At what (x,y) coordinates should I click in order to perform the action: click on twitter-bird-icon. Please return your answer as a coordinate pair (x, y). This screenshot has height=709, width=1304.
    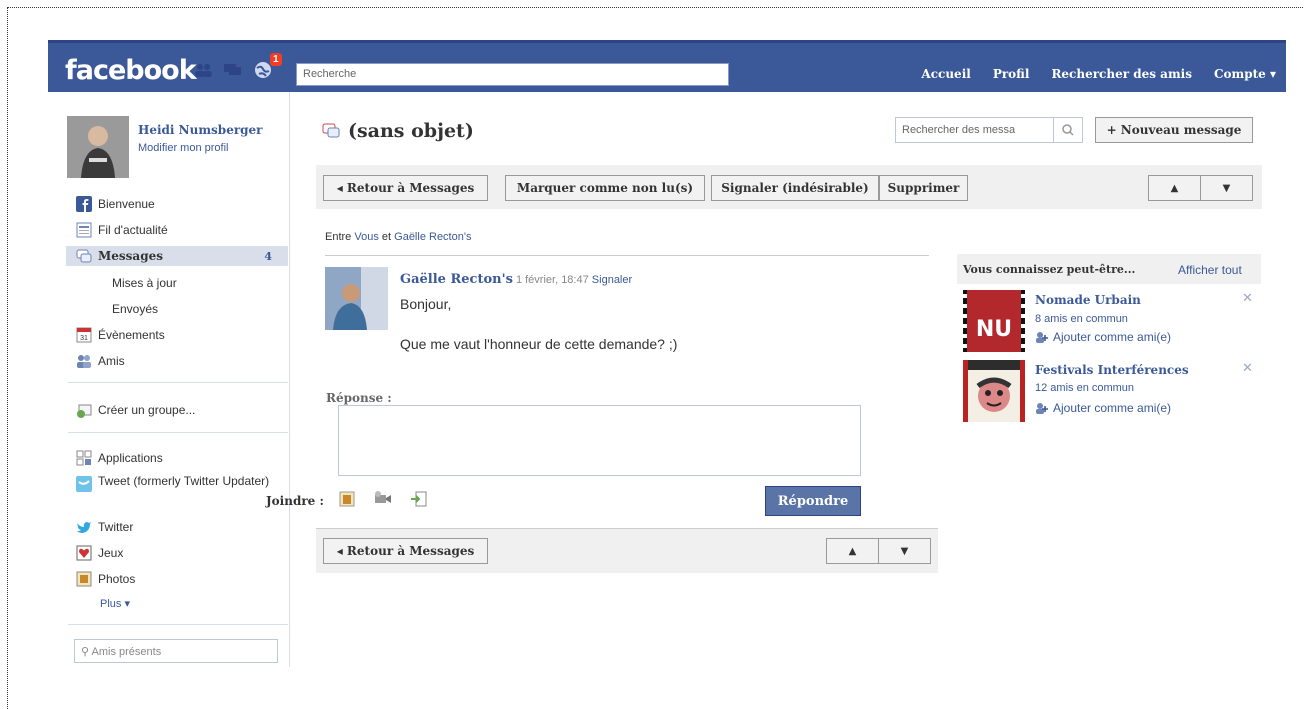
    Looking at the image, I should click on (84, 527).